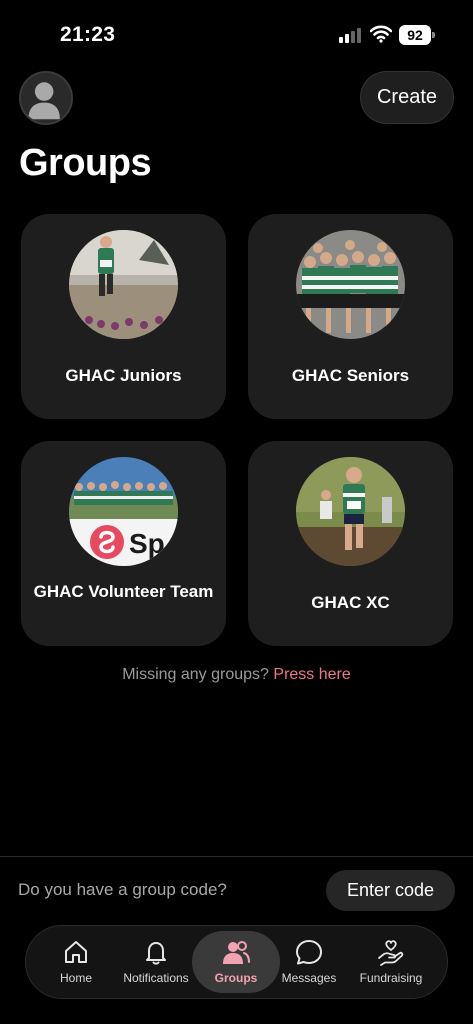  I want to click on status-time: 21:23, so click(88, 34).